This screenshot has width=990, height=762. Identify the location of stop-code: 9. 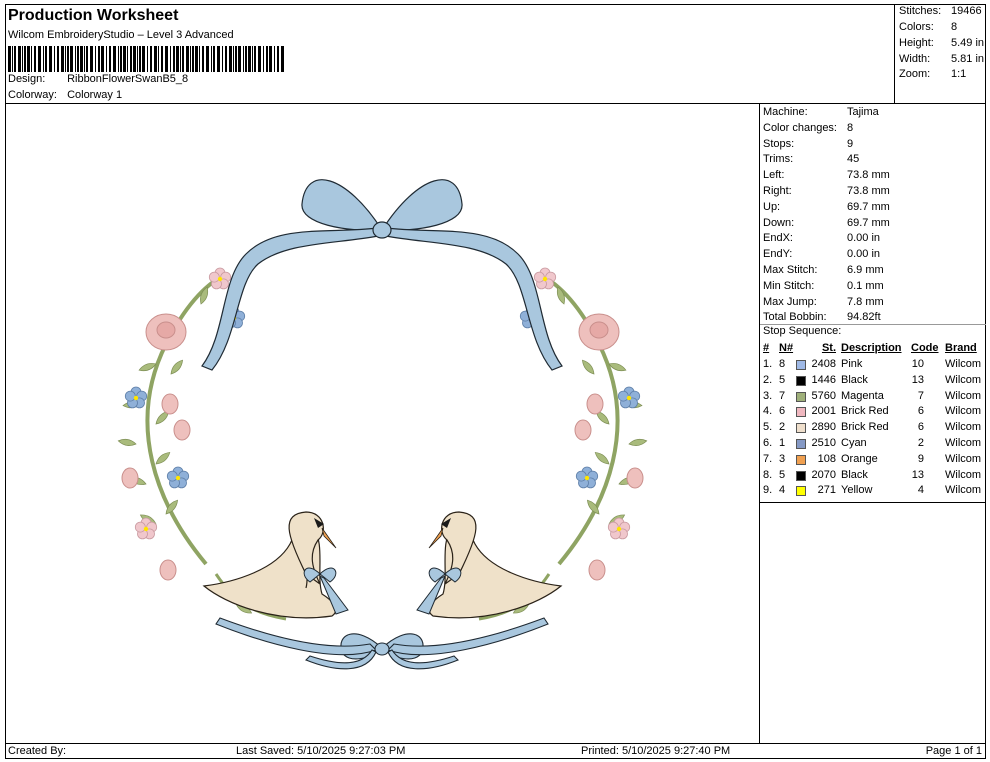
(920, 458).